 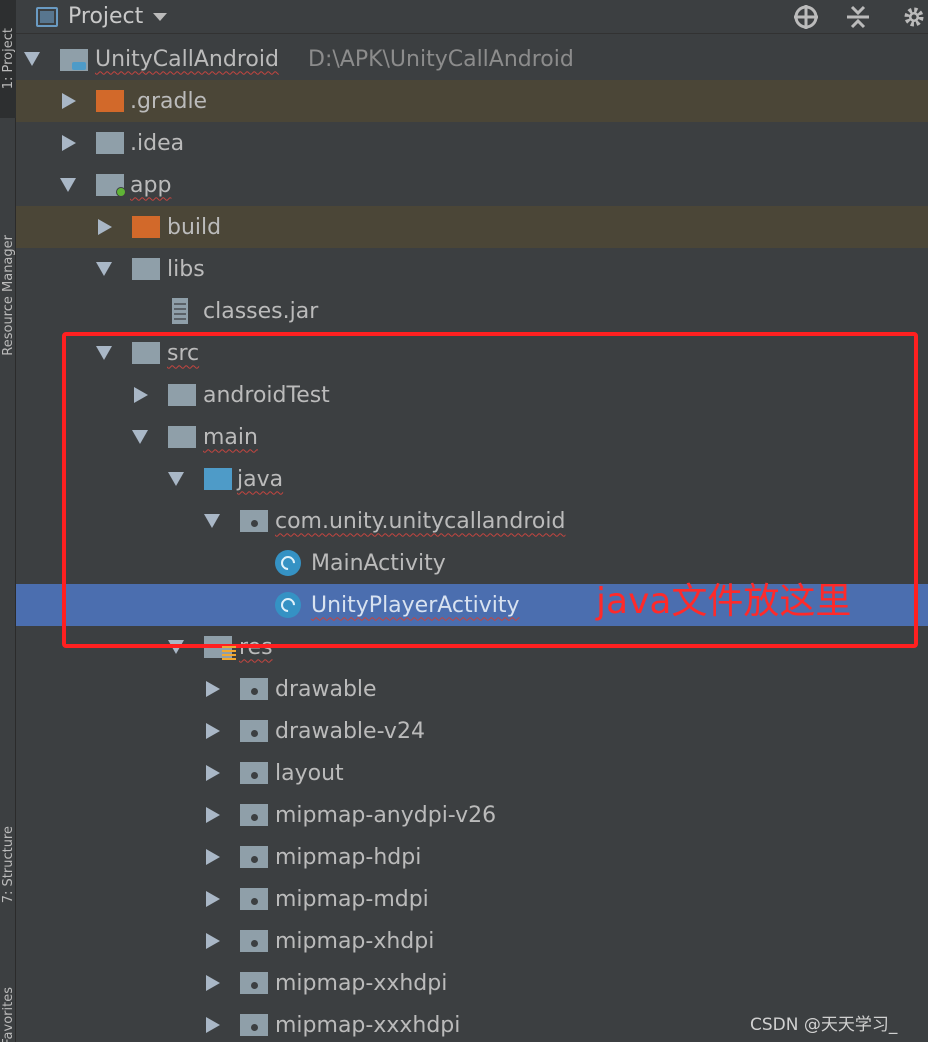 What do you see at coordinates (230, 437) in the screenshot?
I see `folder-label: main` at bounding box center [230, 437].